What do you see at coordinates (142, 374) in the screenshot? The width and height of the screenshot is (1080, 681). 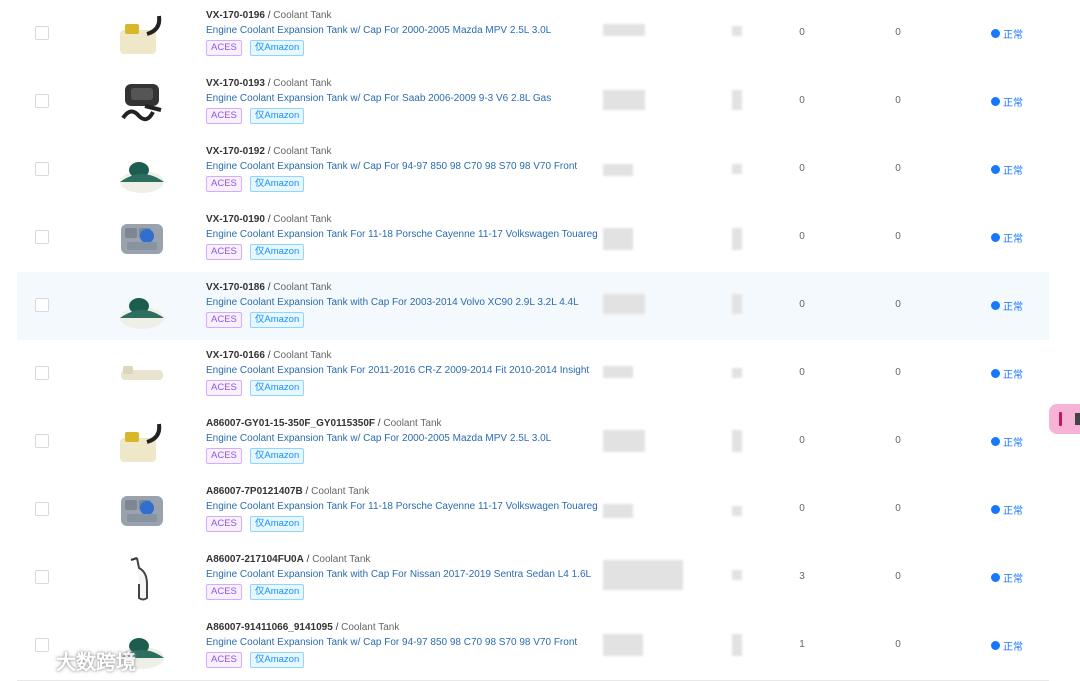 I see `long-tank-icon` at bounding box center [142, 374].